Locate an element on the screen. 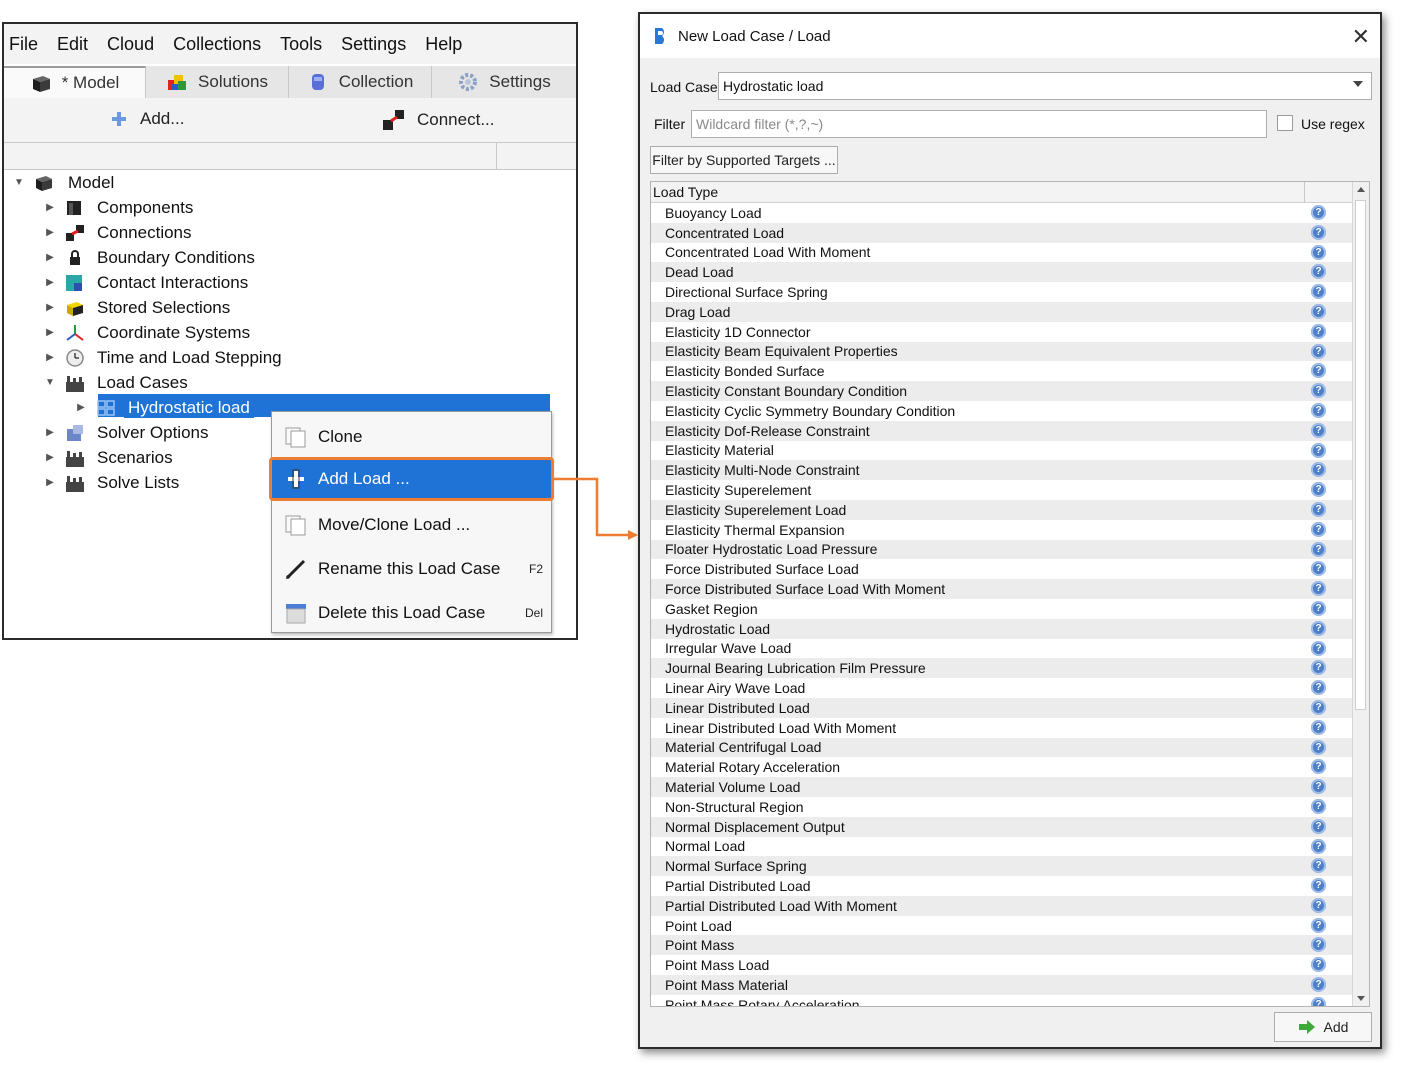  load-type-label: Linear Distributed Load is located at coordinates (737, 707).